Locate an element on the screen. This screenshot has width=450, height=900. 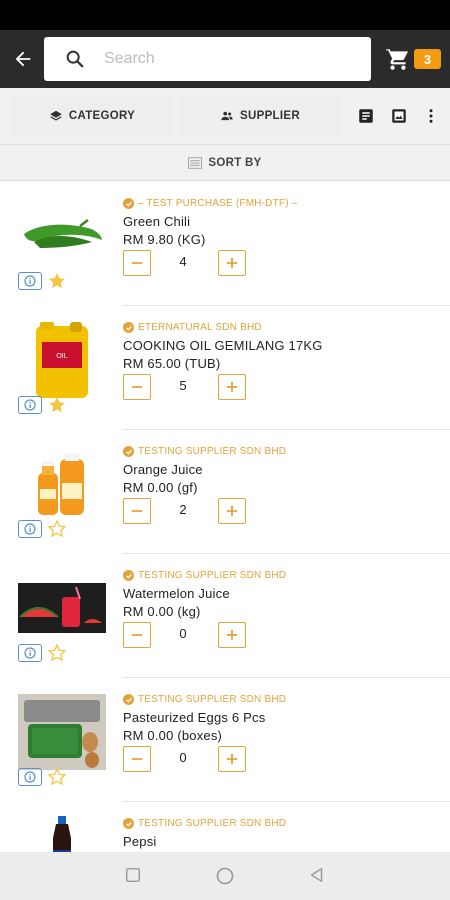
list-view-button is located at coordinates (366, 116).